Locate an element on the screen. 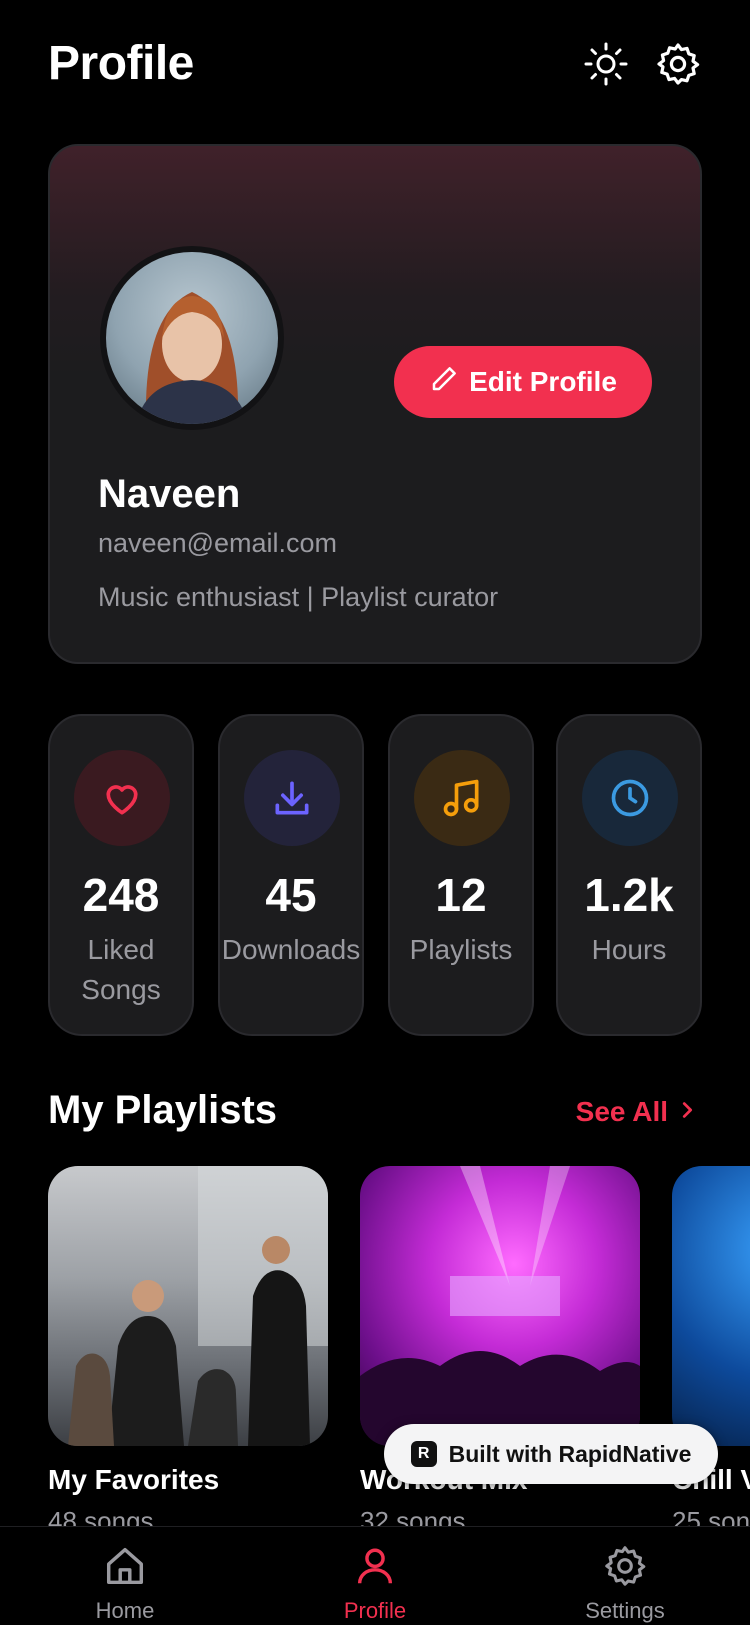  badge-label: Built with RapidNative is located at coordinates (570, 1453).